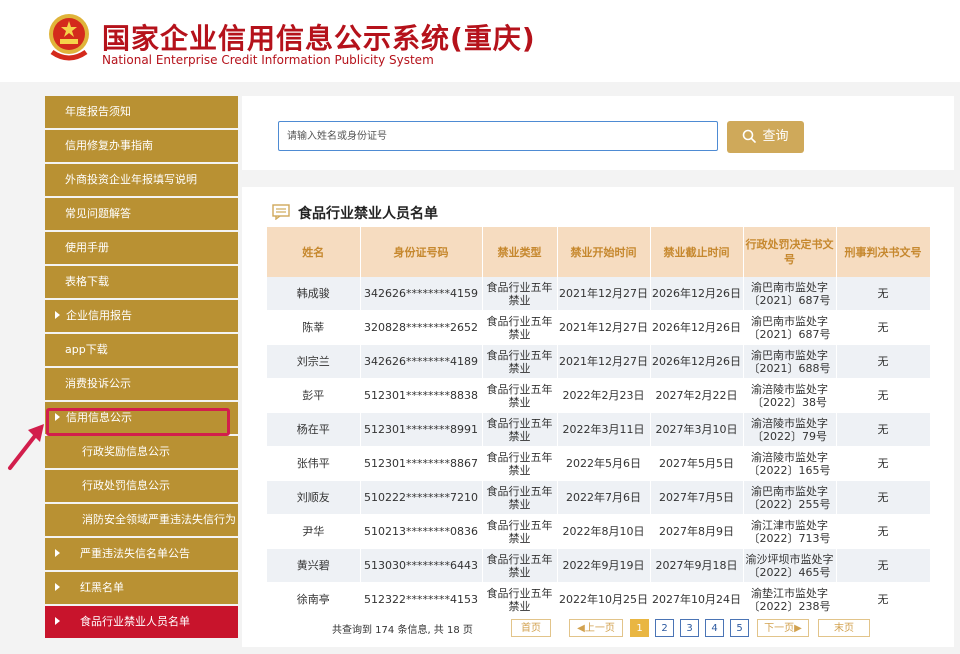  Describe the element at coordinates (86, 349) in the screenshot. I see `sidebar-item-label: app下载` at that location.